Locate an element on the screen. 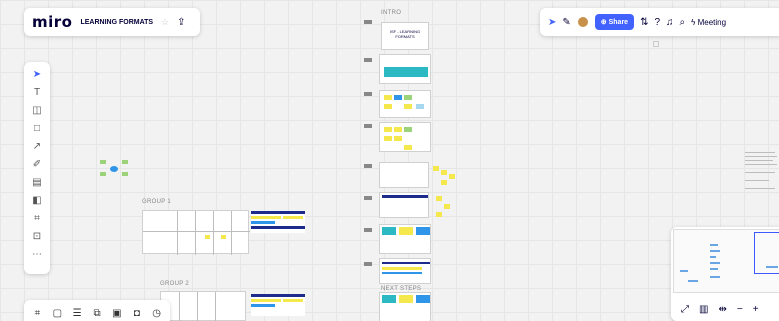 This screenshot has height=321, width=779. lightning-icon: ϟ is located at coordinates (693, 22).